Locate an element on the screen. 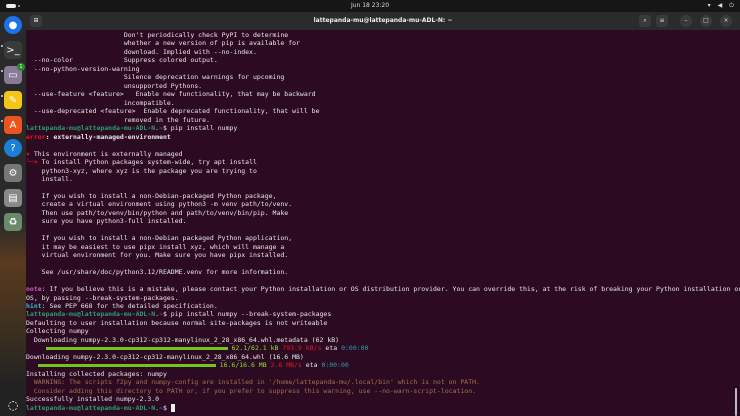 The height and width of the screenshot is (416, 740). clock: Jun 18 23:20 is located at coordinates (370, 5).